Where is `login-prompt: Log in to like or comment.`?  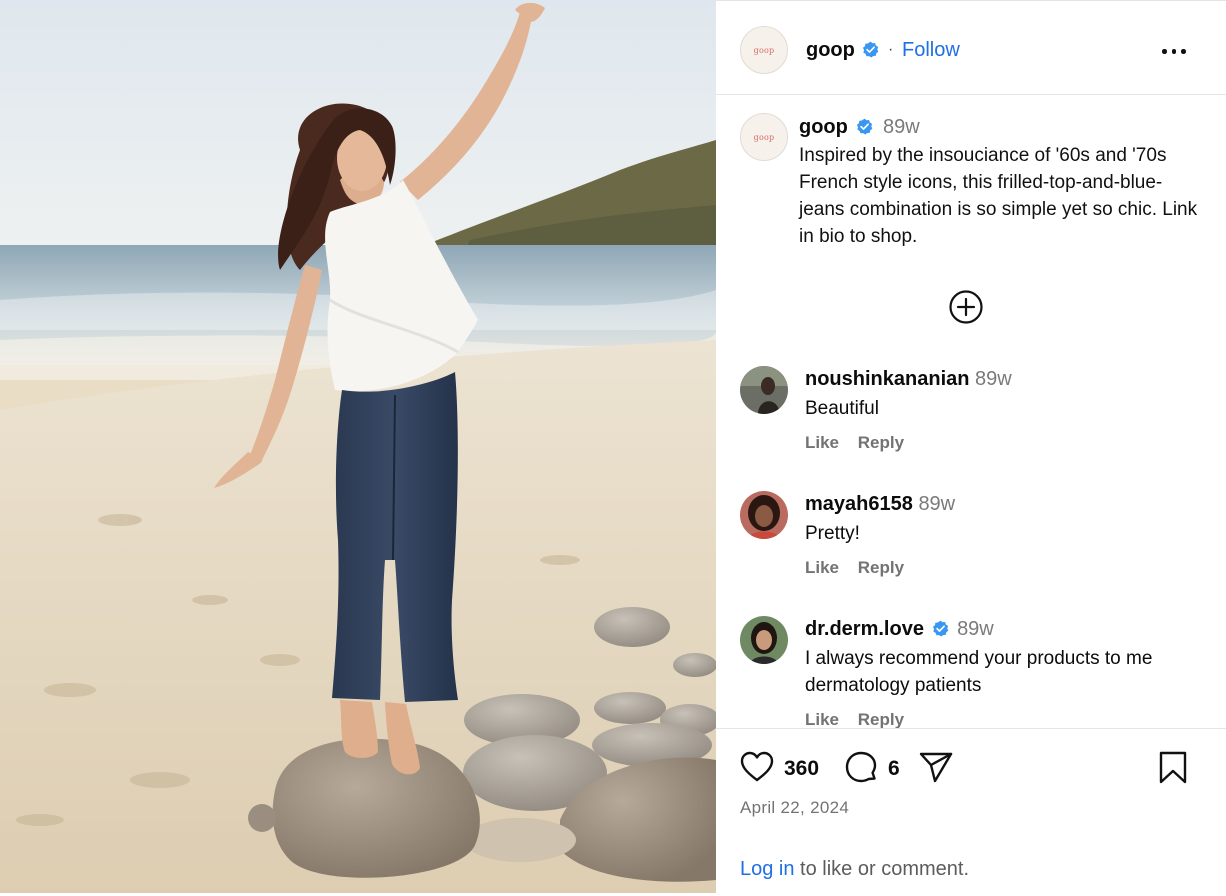
login-prompt: Log in to like or comment. is located at coordinates (854, 869).